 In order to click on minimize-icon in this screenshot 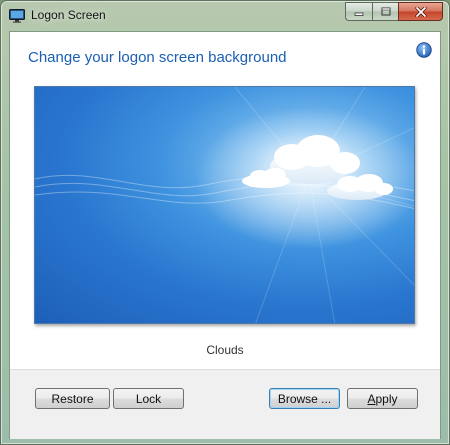, I will do `click(359, 14)`.